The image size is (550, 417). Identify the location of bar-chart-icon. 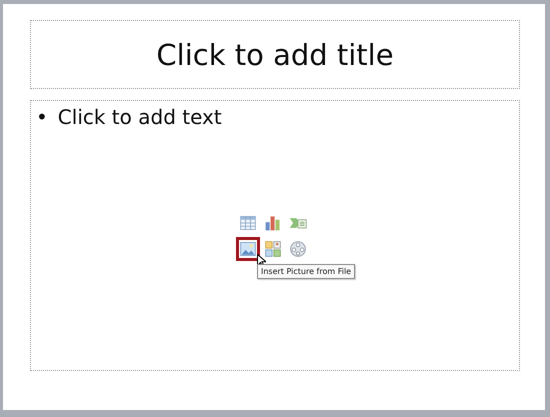
(273, 223).